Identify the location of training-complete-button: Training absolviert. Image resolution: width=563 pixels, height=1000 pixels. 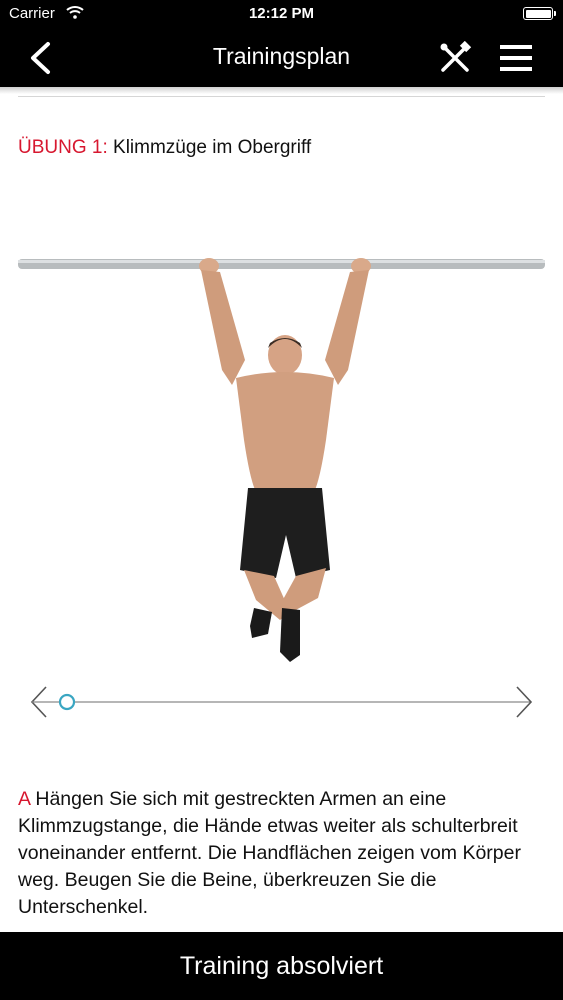
(281, 966).